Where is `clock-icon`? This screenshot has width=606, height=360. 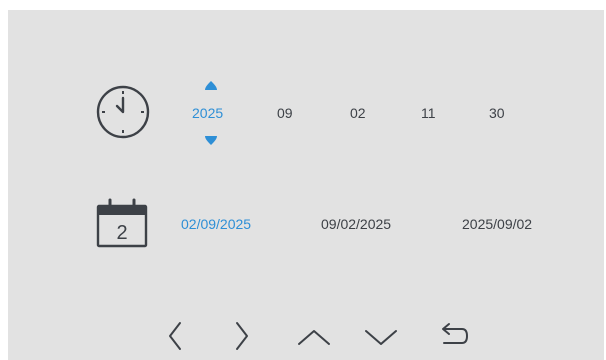
clock-icon is located at coordinates (123, 112).